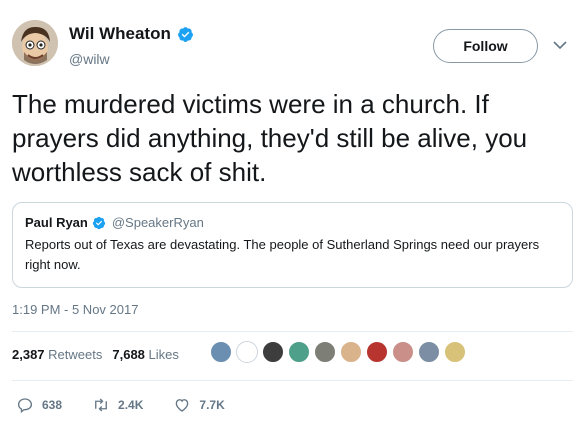 The image size is (585, 432). I want to click on avatar-illustration, so click(35, 43).